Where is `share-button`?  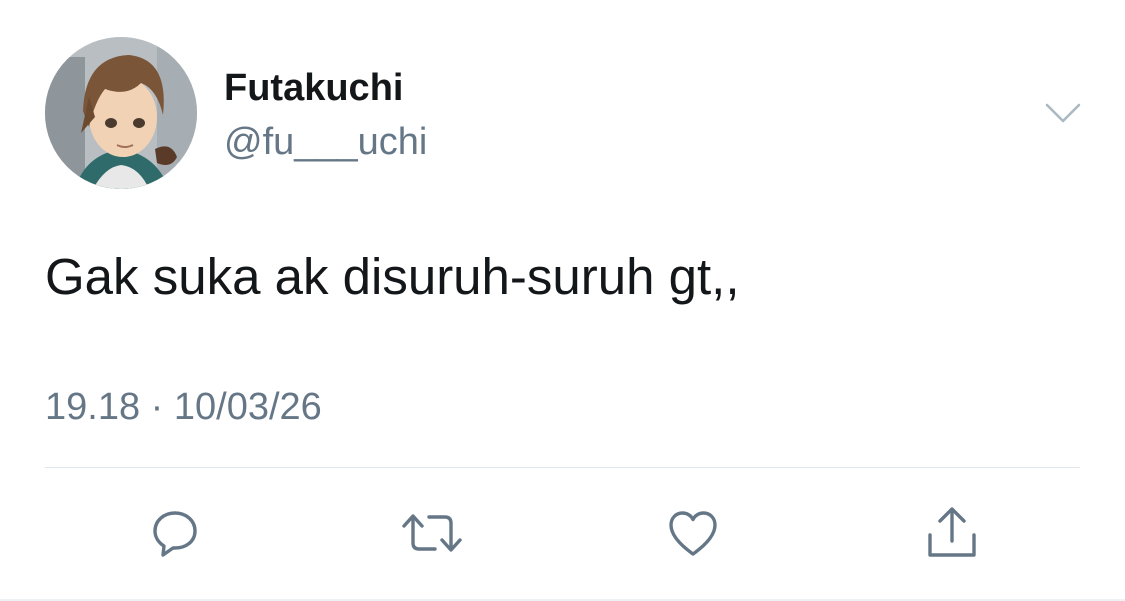 share-button is located at coordinates (952, 533).